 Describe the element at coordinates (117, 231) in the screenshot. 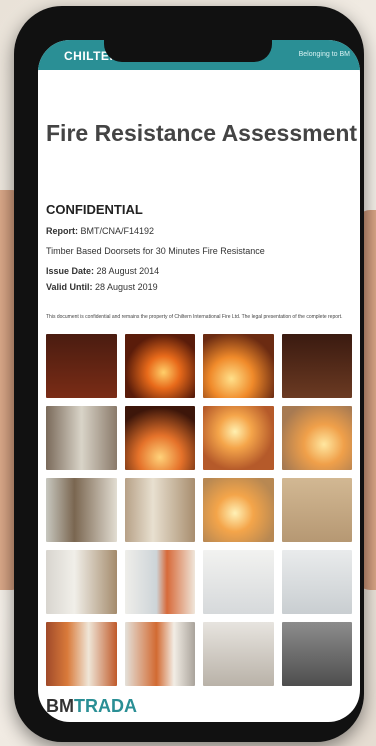

I see `report-value: BMT/CNA/F14192` at that location.